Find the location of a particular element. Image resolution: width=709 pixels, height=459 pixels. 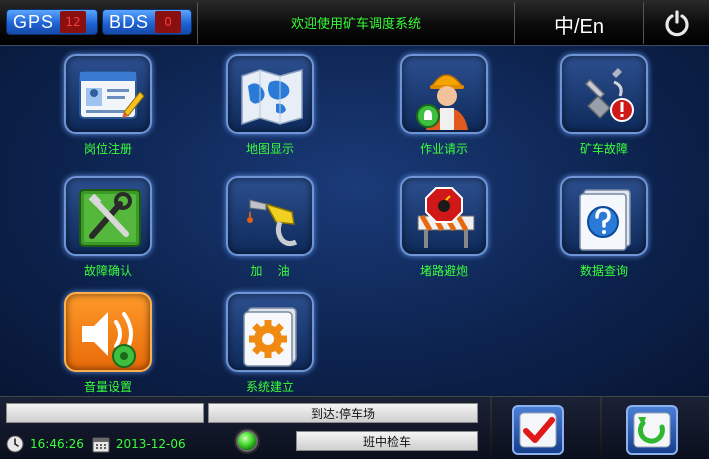

status-field: 班中检车 is located at coordinates (387, 441).